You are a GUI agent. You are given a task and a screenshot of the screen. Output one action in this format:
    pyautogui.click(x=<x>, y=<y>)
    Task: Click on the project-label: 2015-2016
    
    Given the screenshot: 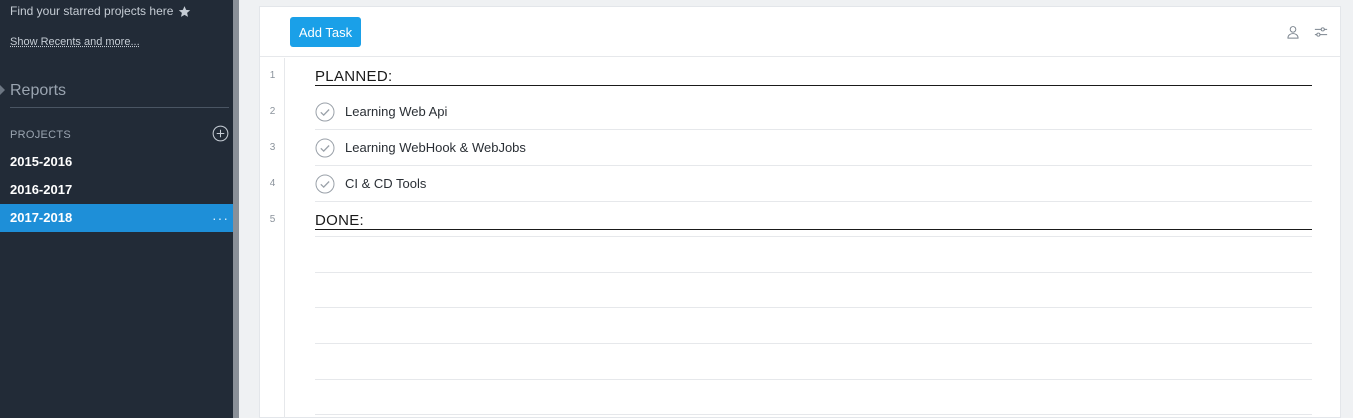 What is the action you would take?
    pyautogui.click(x=41, y=161)
    